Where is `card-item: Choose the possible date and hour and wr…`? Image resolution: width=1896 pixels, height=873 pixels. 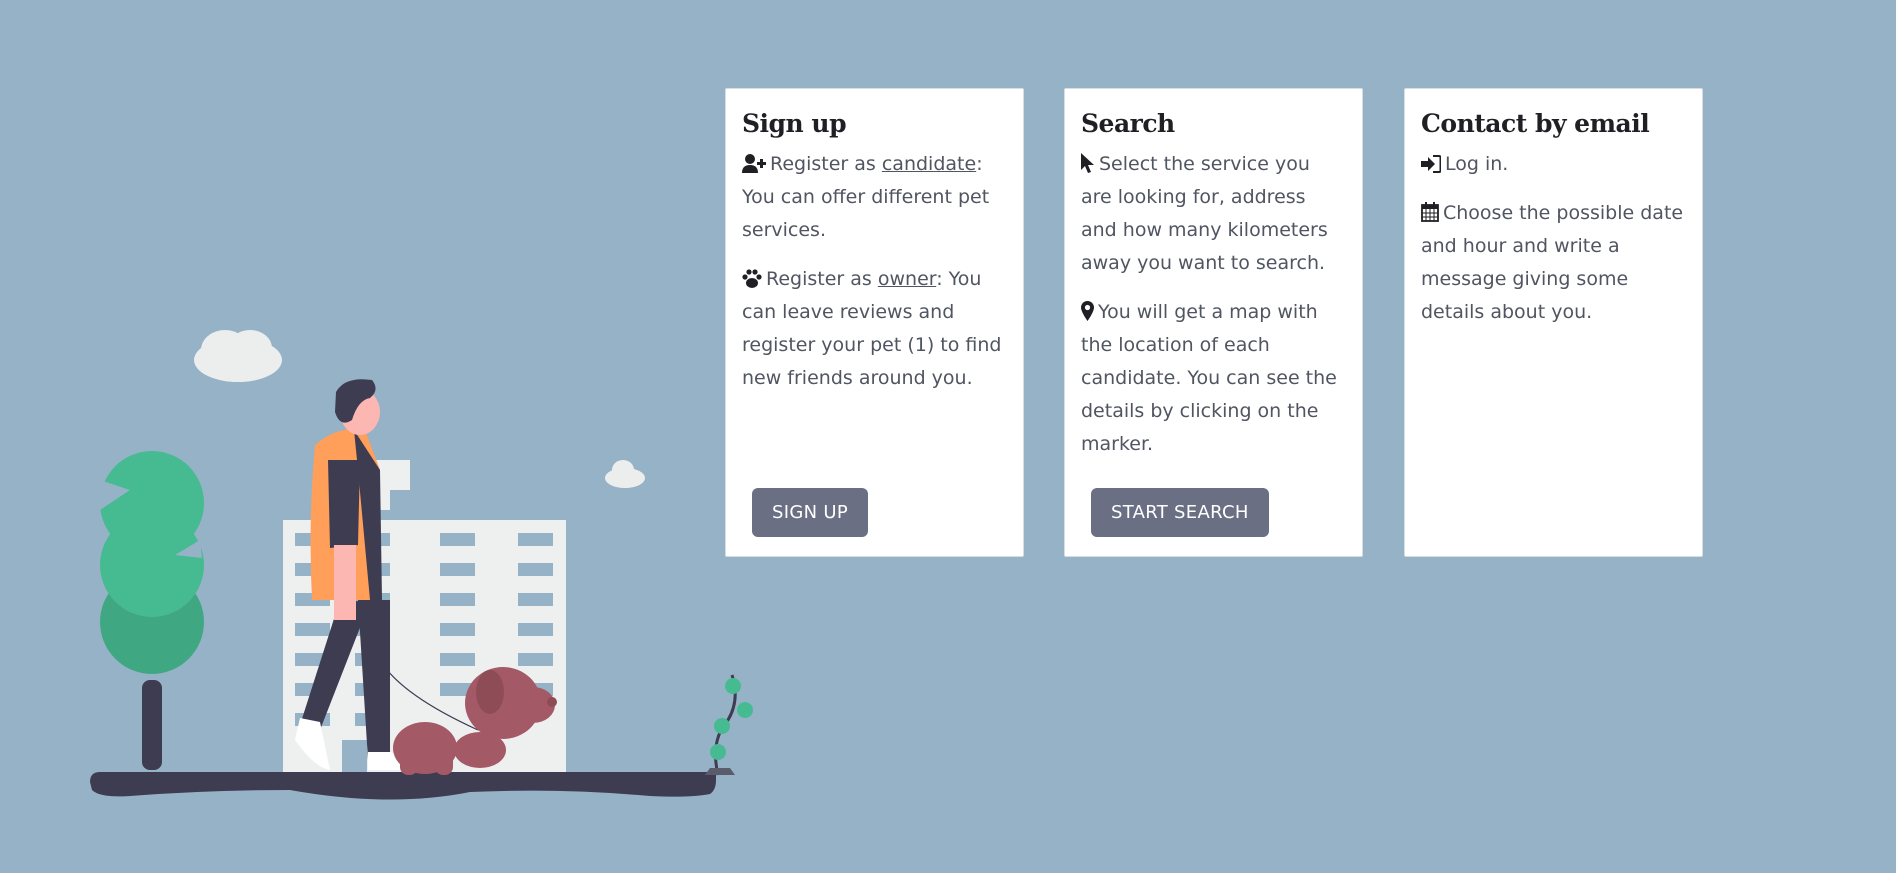
card-item: Choose the possible date and hour and wr… is located at coordinates (1553, 263).